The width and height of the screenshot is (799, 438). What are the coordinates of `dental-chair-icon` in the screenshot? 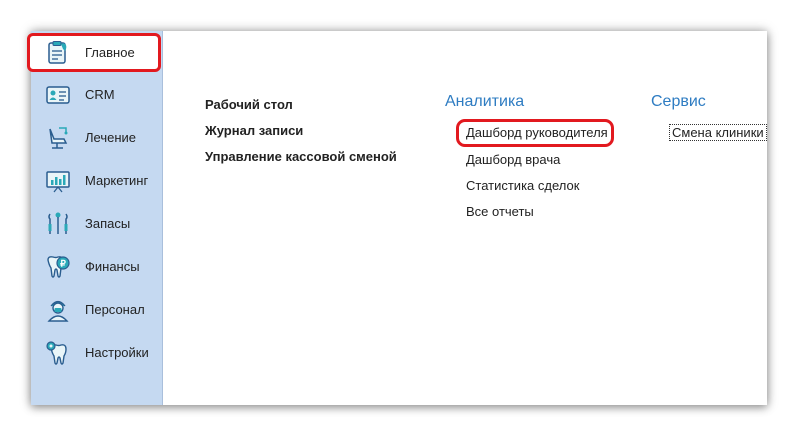 It's located at (58, 138).